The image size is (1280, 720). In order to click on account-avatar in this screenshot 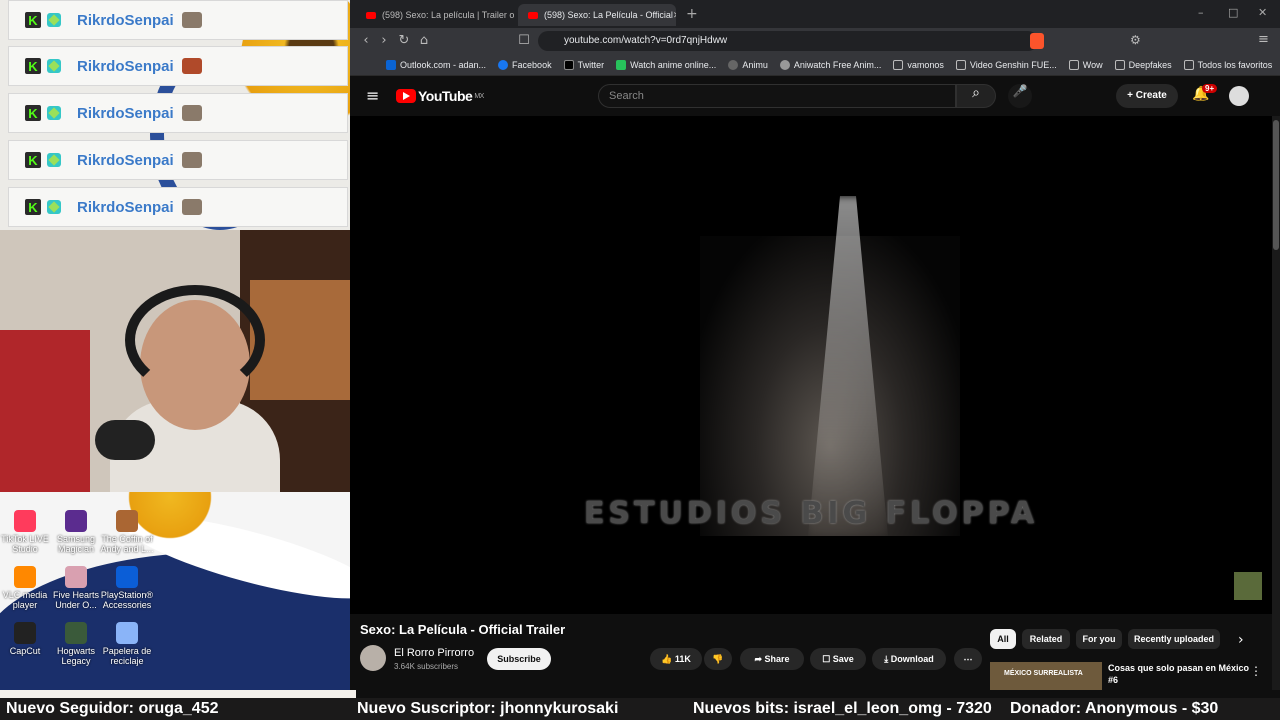, I will do `click(1239, 96)`.